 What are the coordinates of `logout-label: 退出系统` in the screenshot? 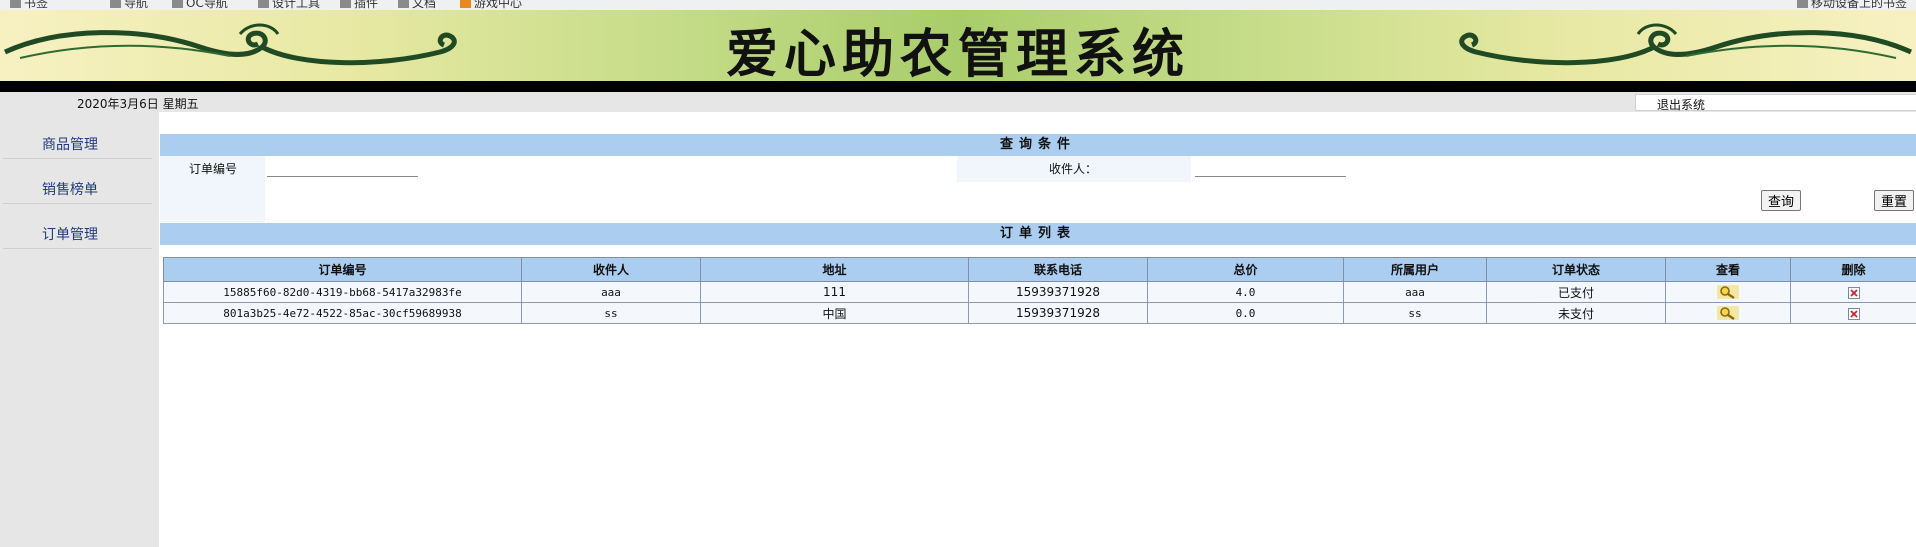 It's located at (1681, 104).